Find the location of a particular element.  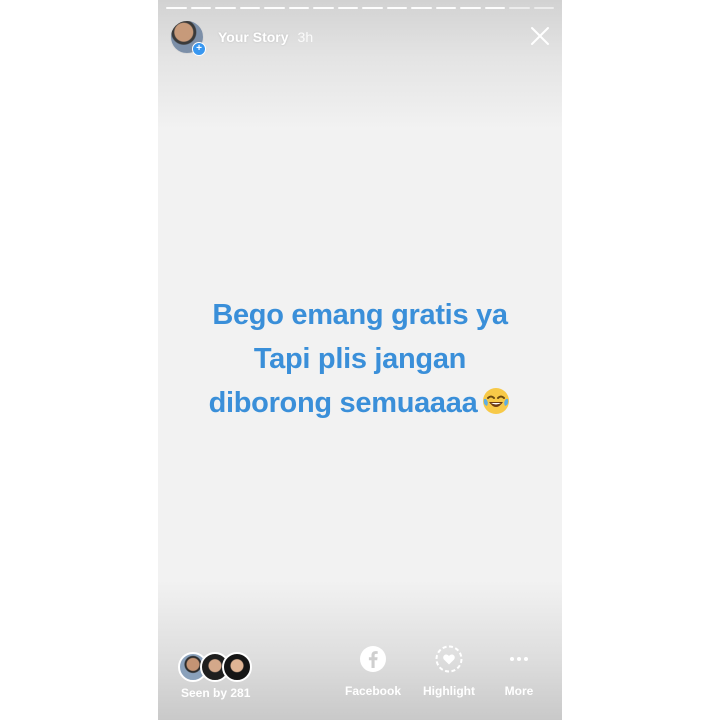

story-timestamp: 3h is located at coordinates (305, 37).